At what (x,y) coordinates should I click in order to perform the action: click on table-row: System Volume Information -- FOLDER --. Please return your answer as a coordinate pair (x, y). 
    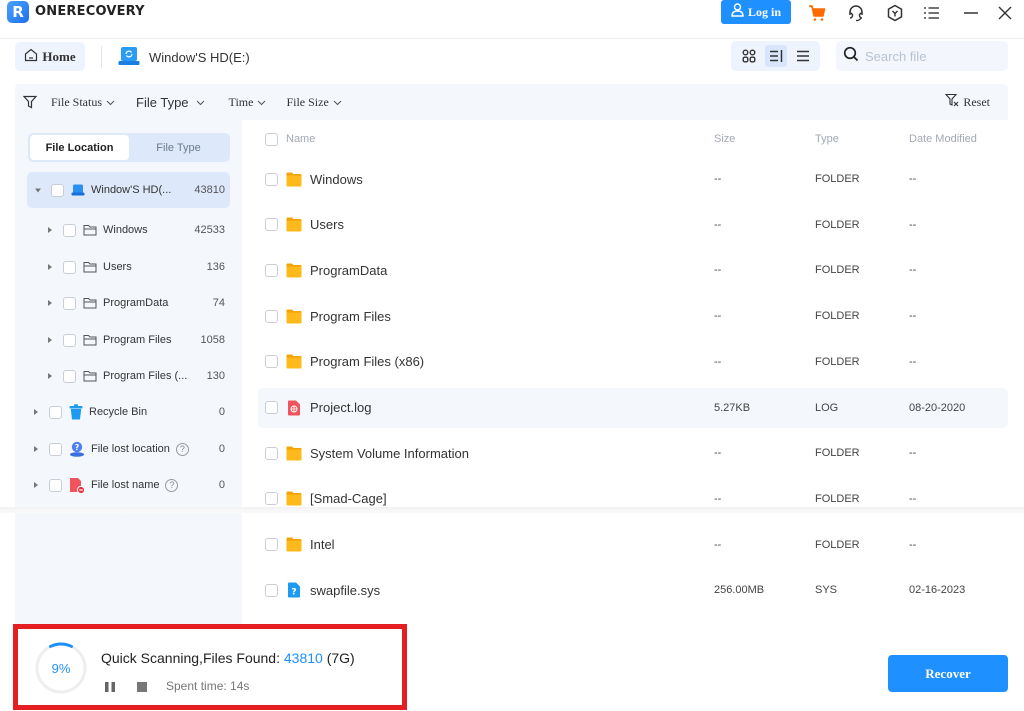
    Looking at the image, I should click on (633, 453).